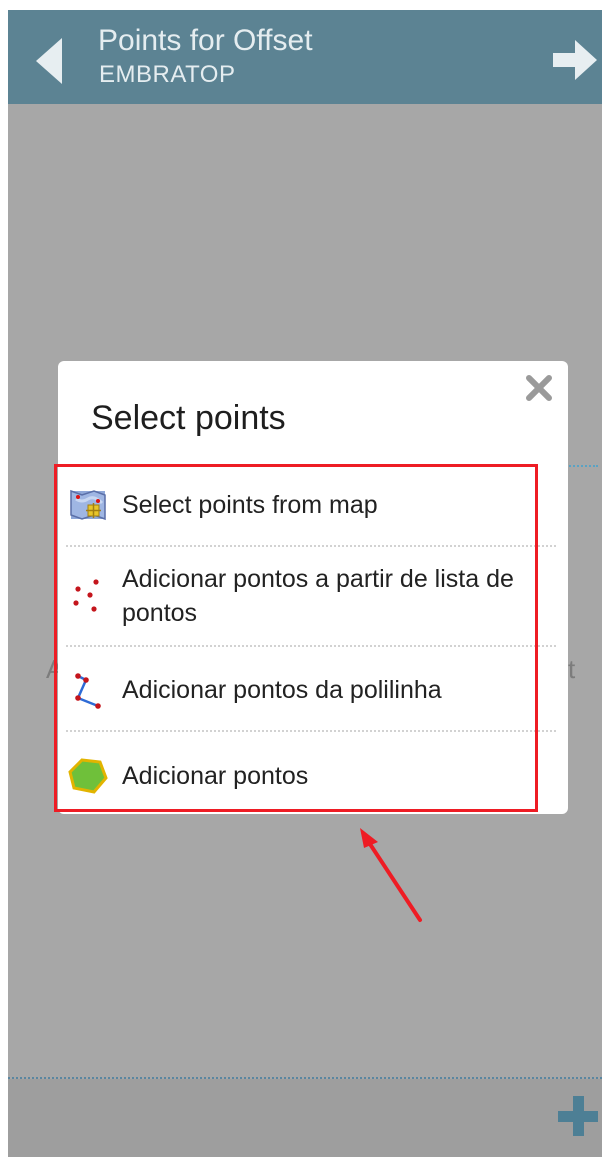  I want to click on add-icon, so click(578, 1116).